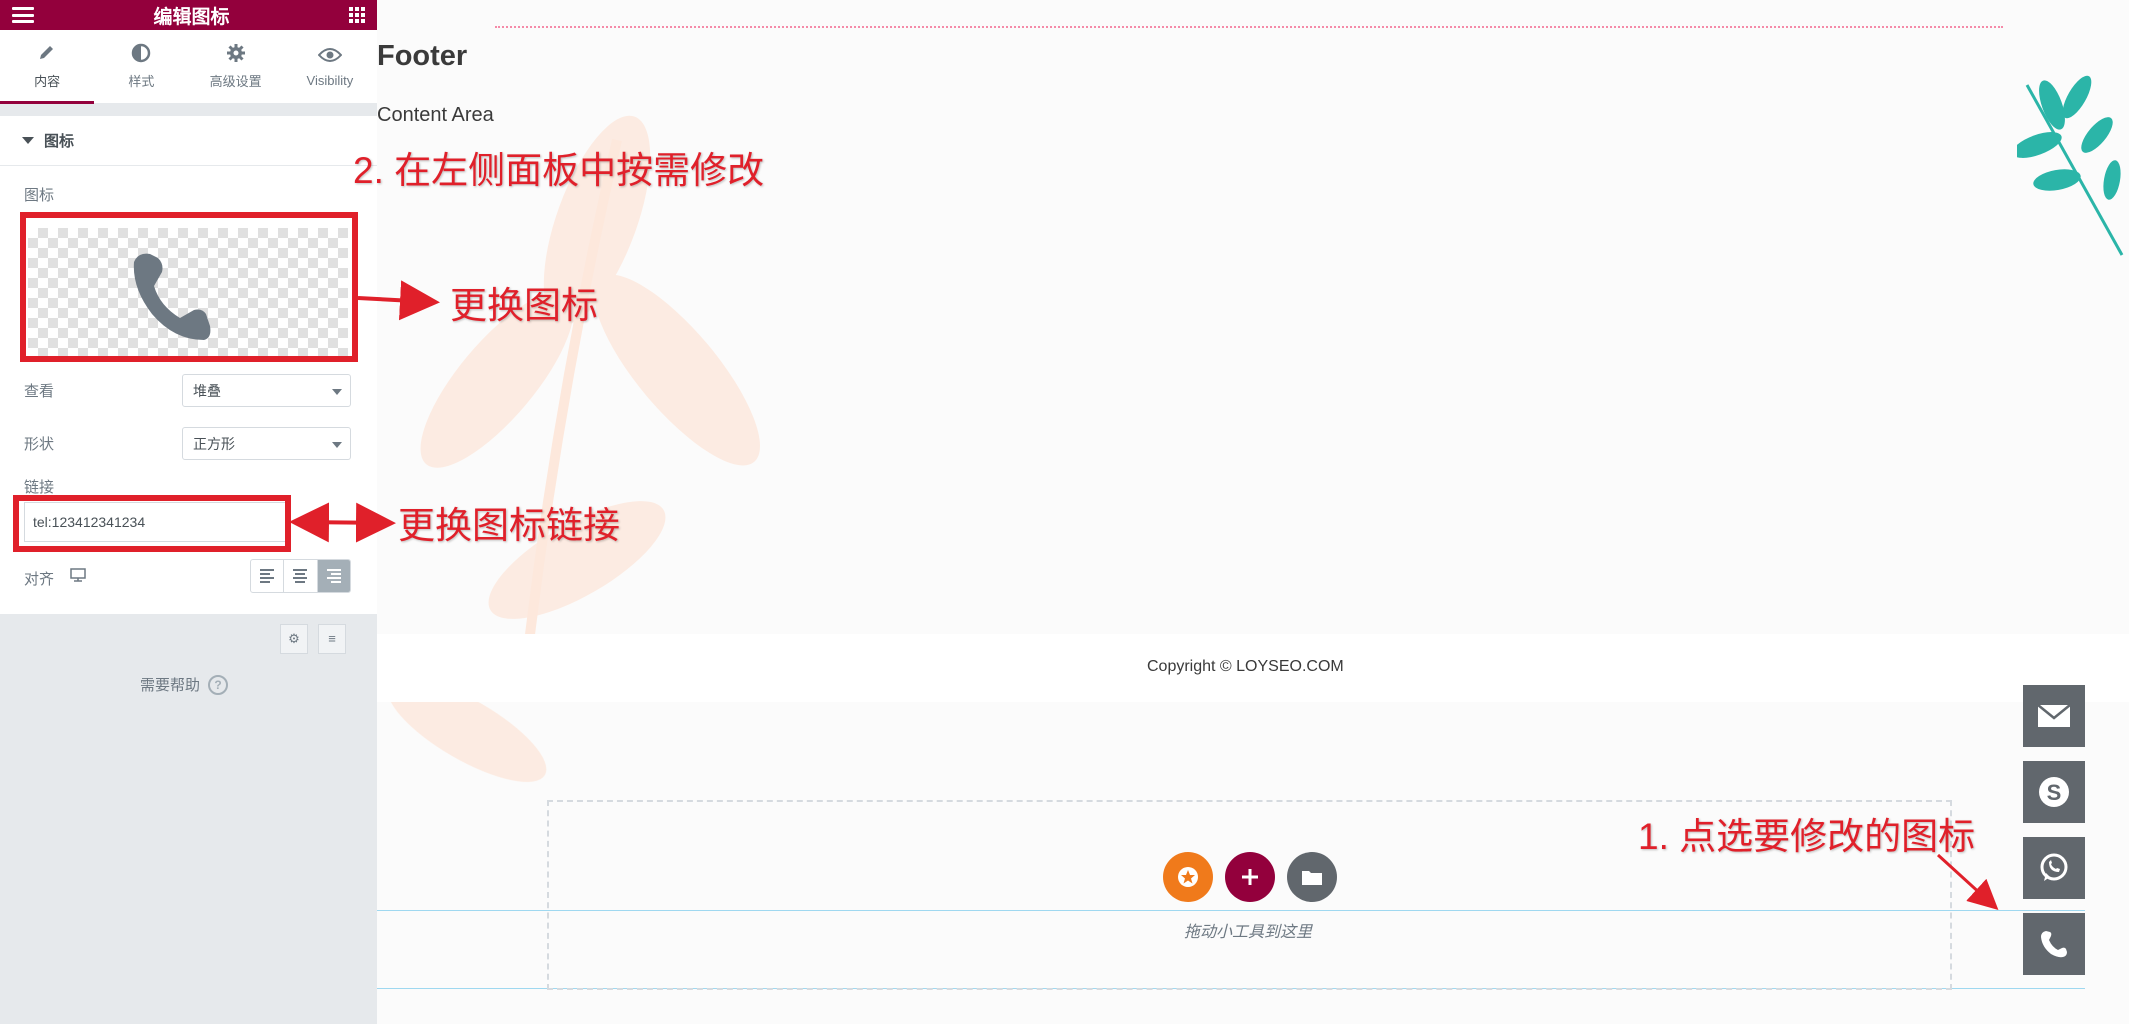  Describe the element at coordinates (1967, 882) in the screenshot. I see `arrow-select-icon` at that location.